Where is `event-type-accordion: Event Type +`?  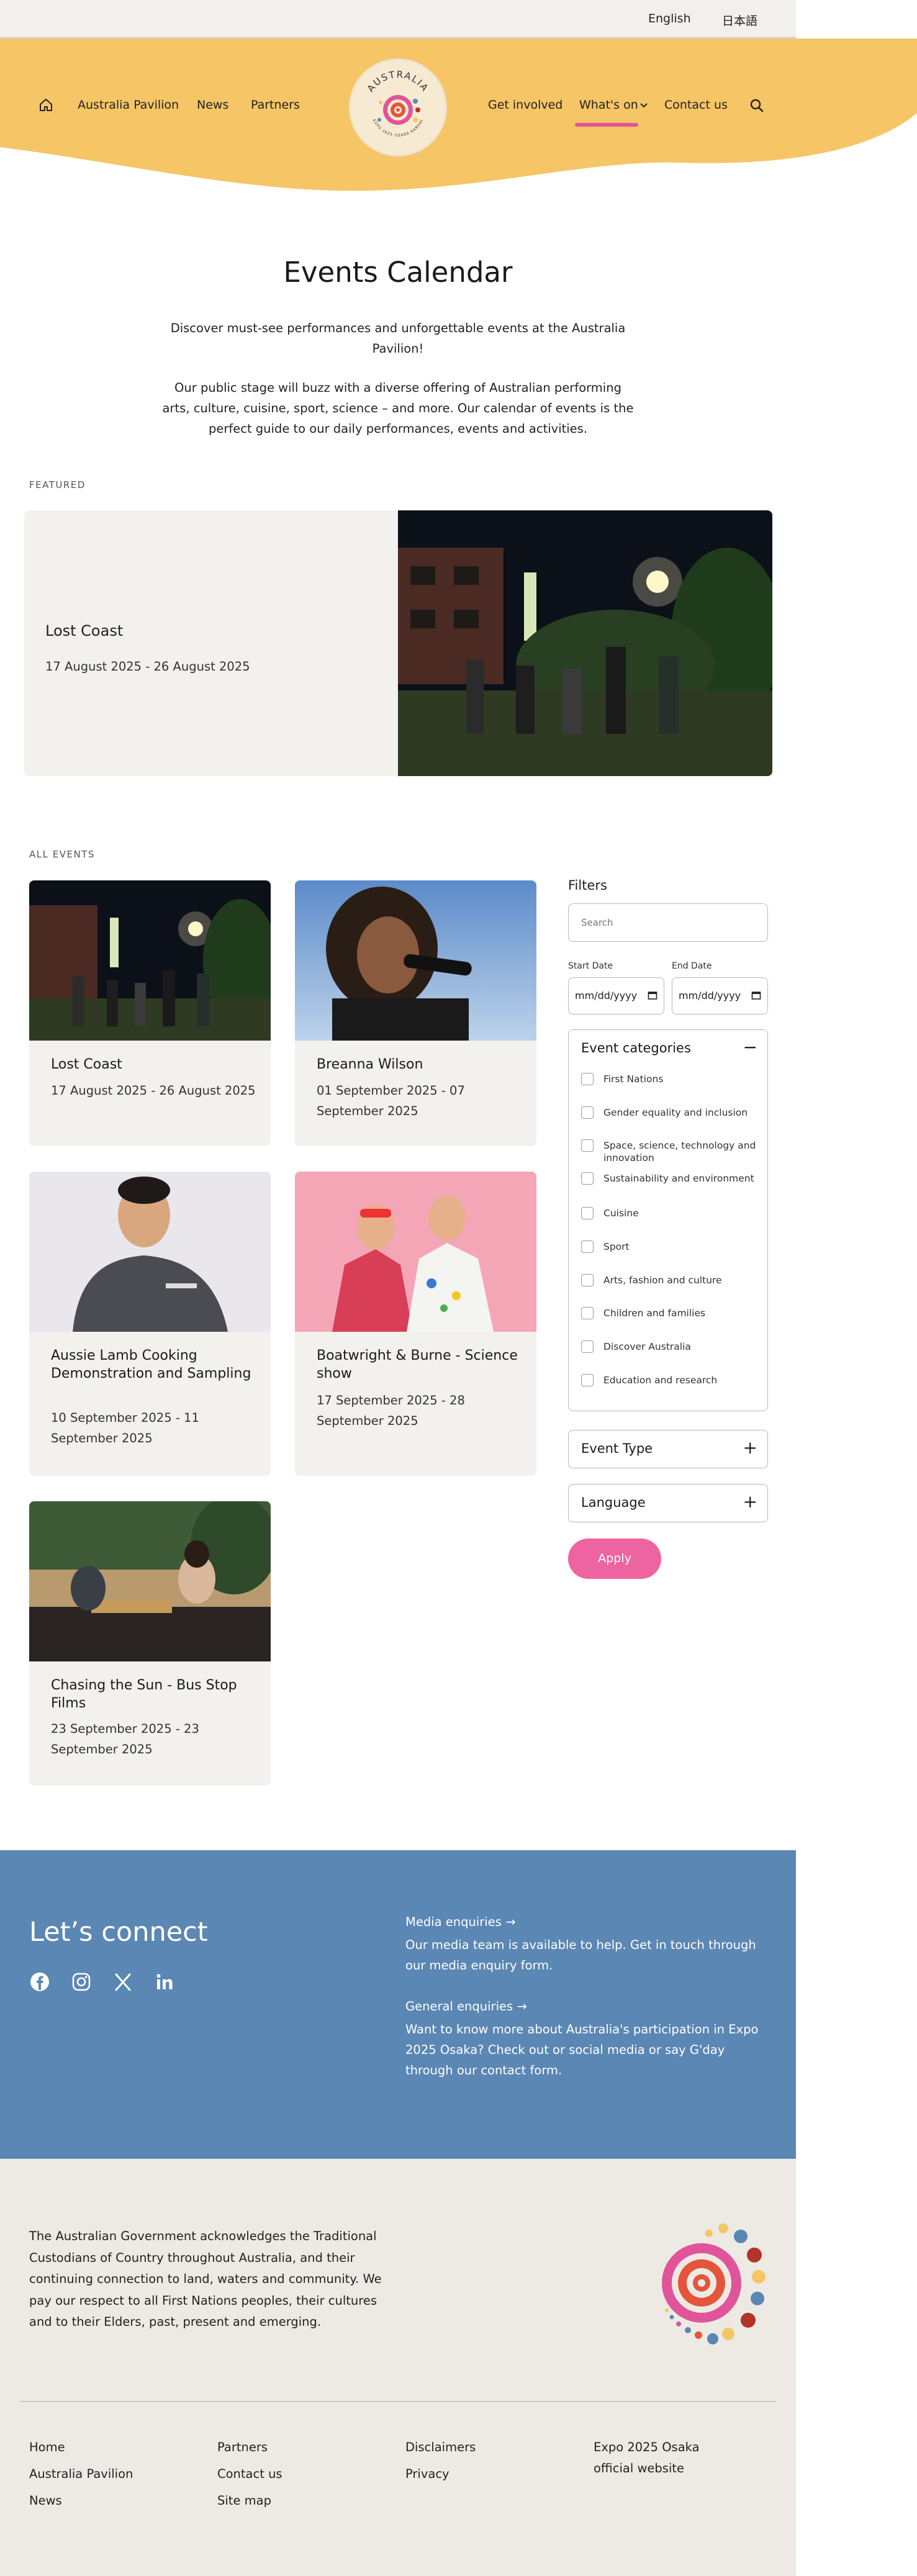 event-type-accordion: Event Type + is located at coordinates (668, 1449).